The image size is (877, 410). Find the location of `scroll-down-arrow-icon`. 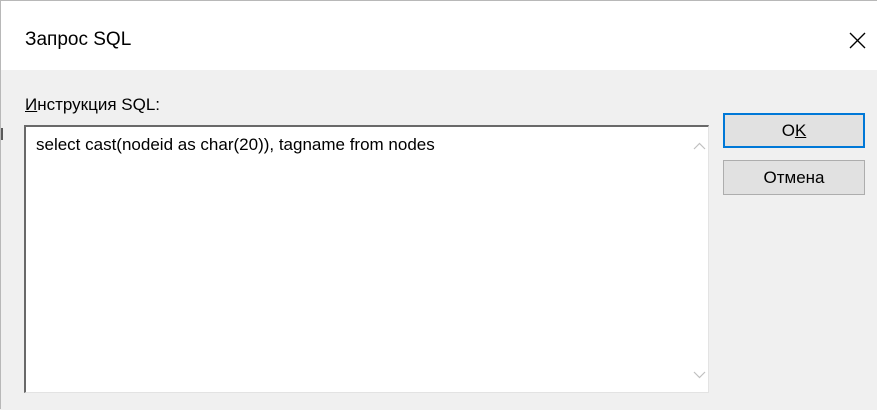

scroll-down-arrow-icon is located at coordinates (699, 374).